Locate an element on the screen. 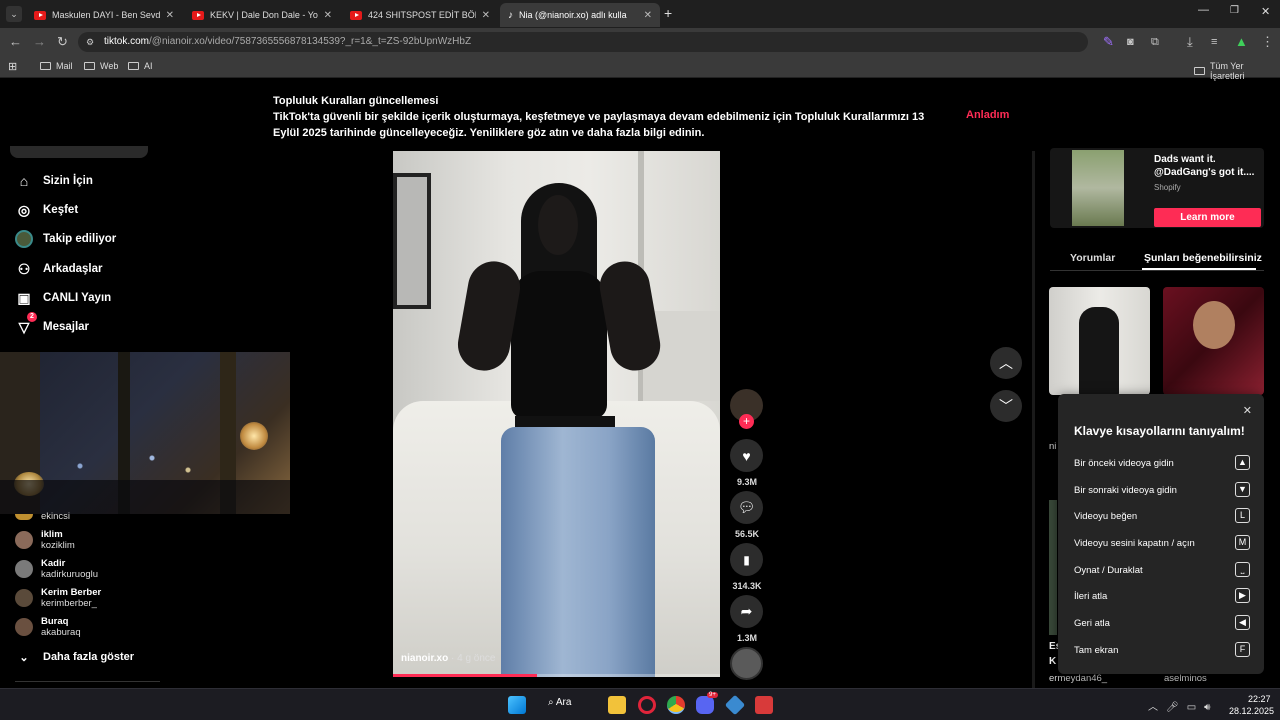  bookmark-mail: Mail is located at coordinates (56, 66).